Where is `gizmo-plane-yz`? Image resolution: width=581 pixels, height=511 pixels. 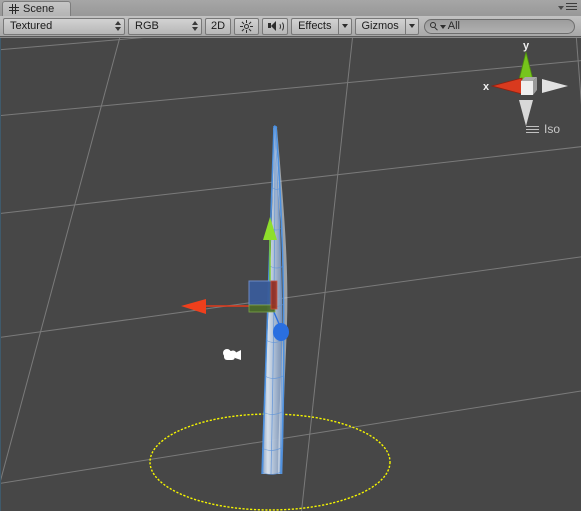 gizmo-plane-yz is located at coordinates (274, 295).